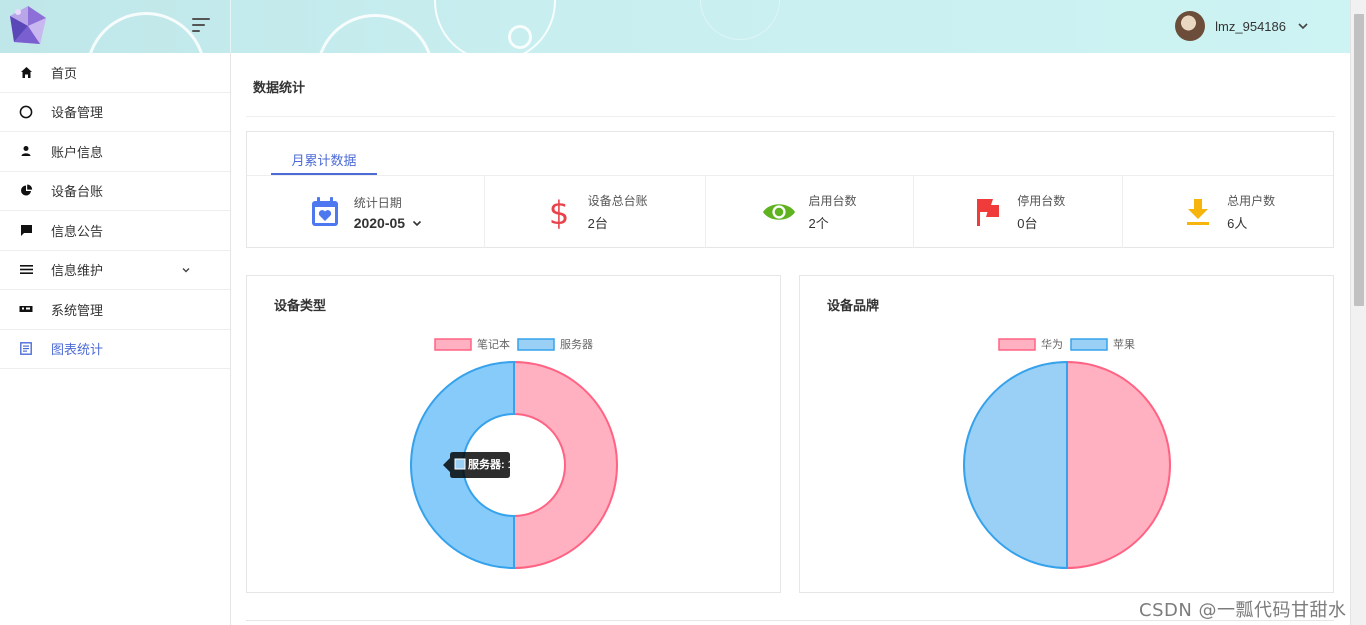  Describe the element at coordinates (460, 464) in the screenshot. I see `tooltip-swatch` at that location.